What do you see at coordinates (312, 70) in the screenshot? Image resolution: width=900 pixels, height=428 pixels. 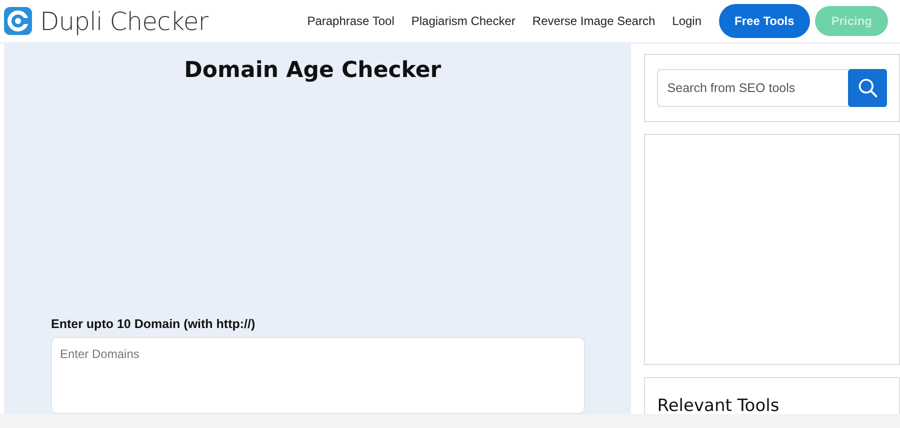 I see `page-title: Domain Age Checker` at bounding box center [312, 70].